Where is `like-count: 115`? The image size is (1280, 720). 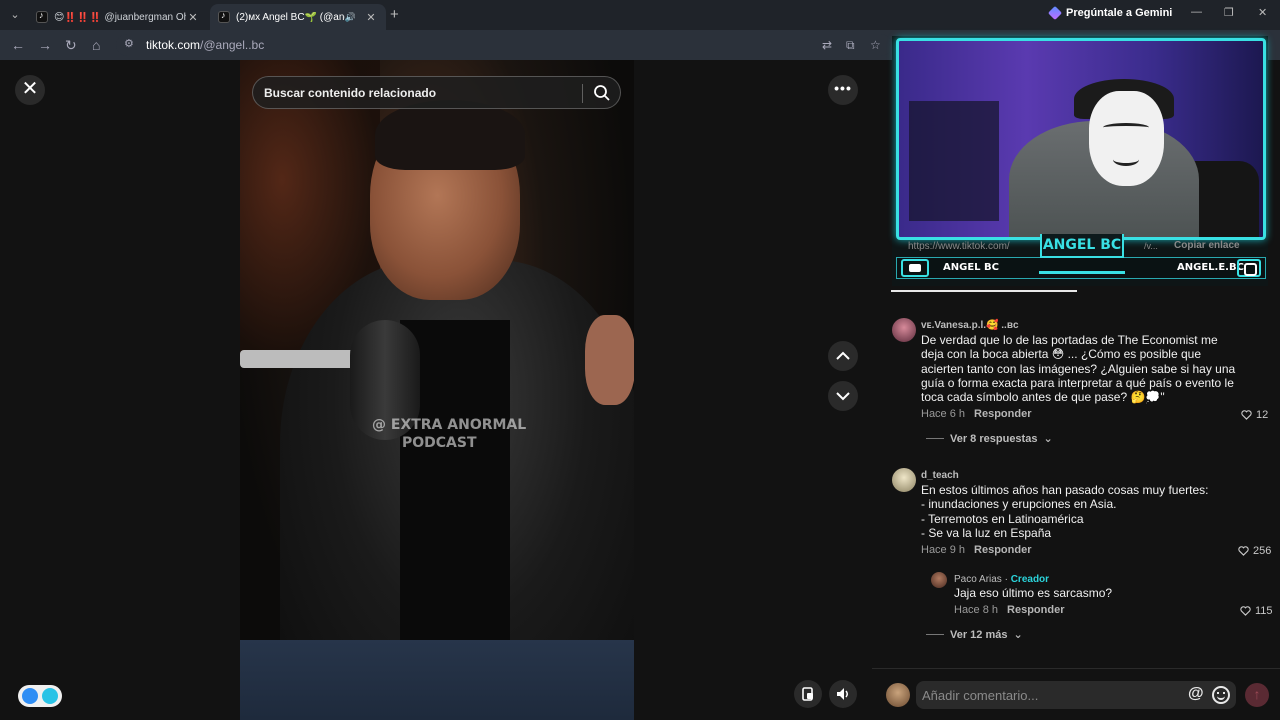
like-count: 115 is located at coordinates (1264, 611).